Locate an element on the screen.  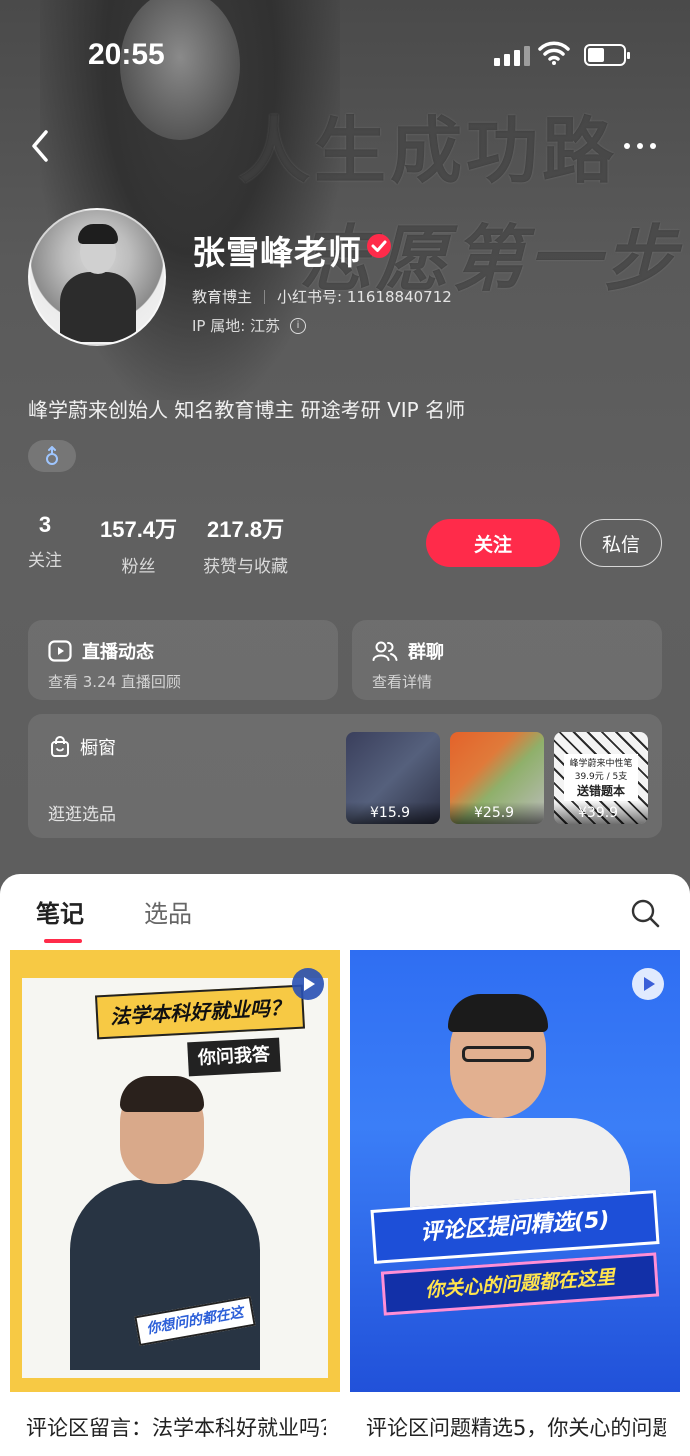
product-price: ¥39.9 is located at coordinates (601, 813).